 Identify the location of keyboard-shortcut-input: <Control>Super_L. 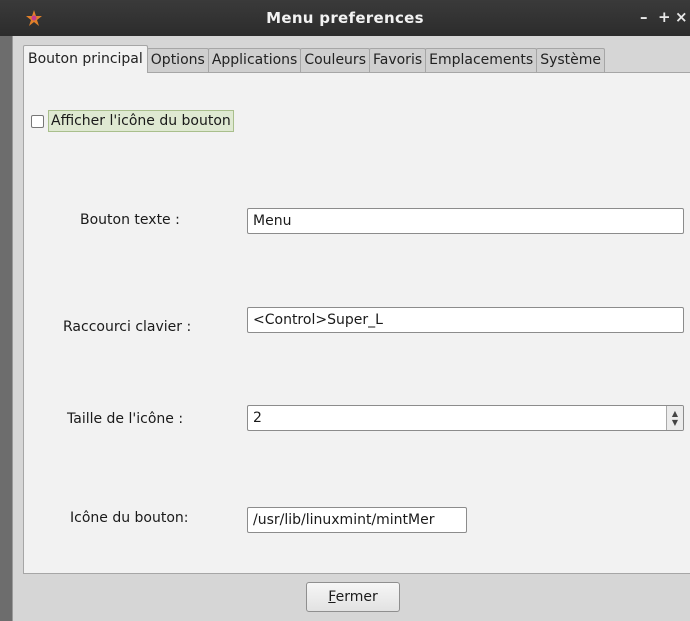
(465, 320).